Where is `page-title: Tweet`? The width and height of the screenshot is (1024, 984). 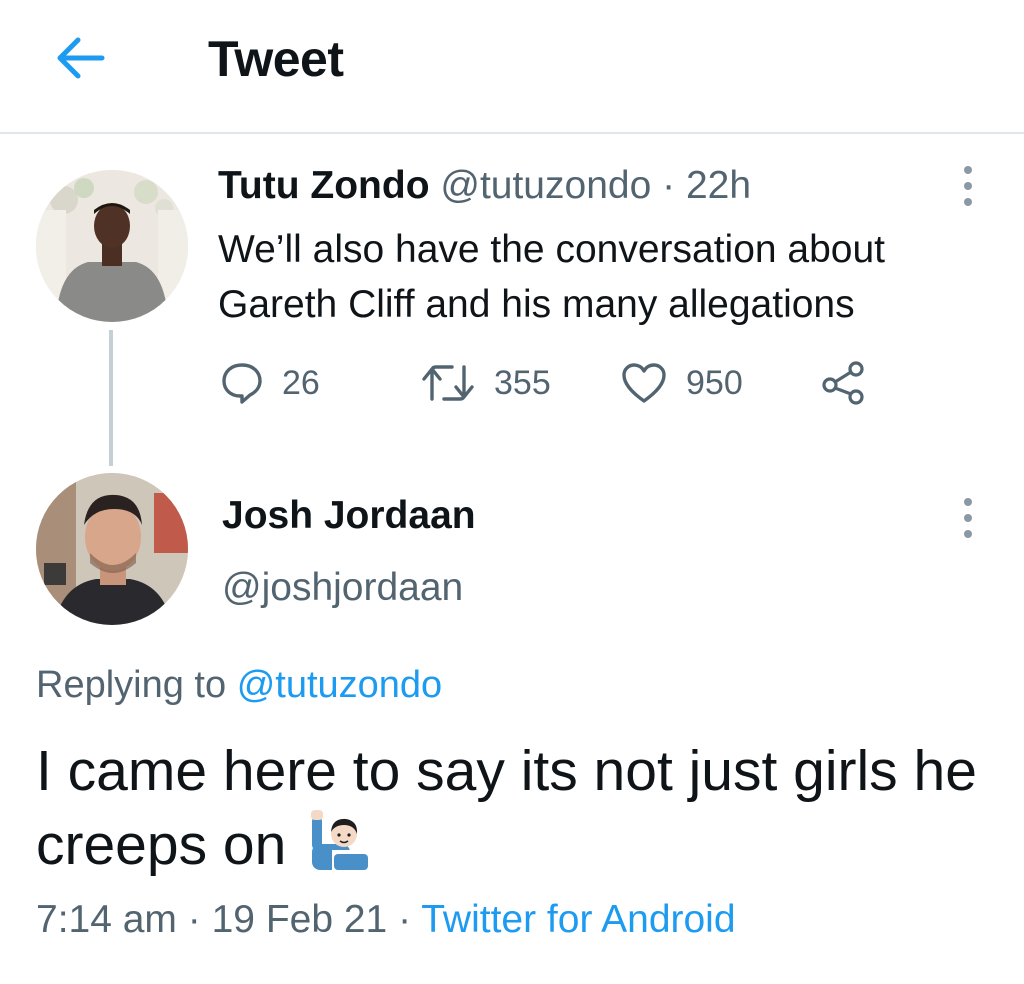 page-title: Tweet is located at coordinates (276, 59).